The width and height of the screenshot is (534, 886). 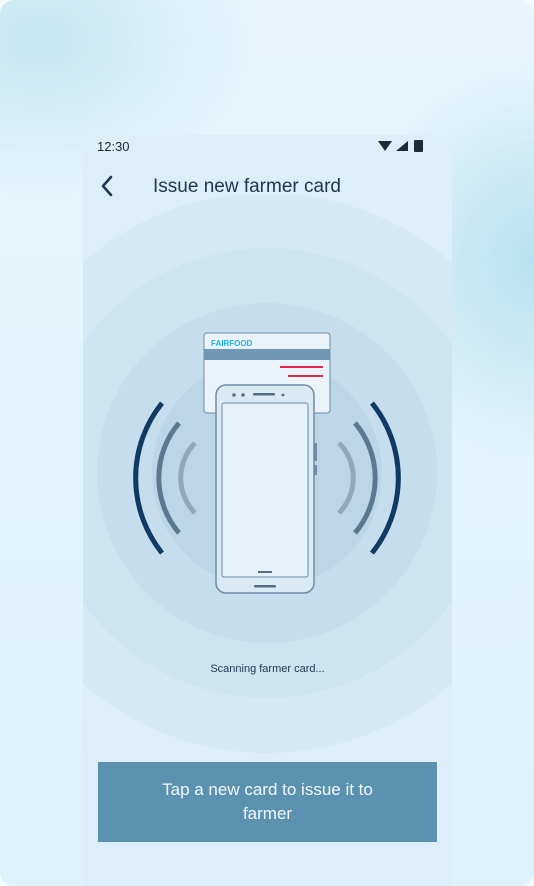 What do you see at coordinates (113, 146) in the screenshot?
I see `status-time: 12:30` at bounding box center [113, 146].